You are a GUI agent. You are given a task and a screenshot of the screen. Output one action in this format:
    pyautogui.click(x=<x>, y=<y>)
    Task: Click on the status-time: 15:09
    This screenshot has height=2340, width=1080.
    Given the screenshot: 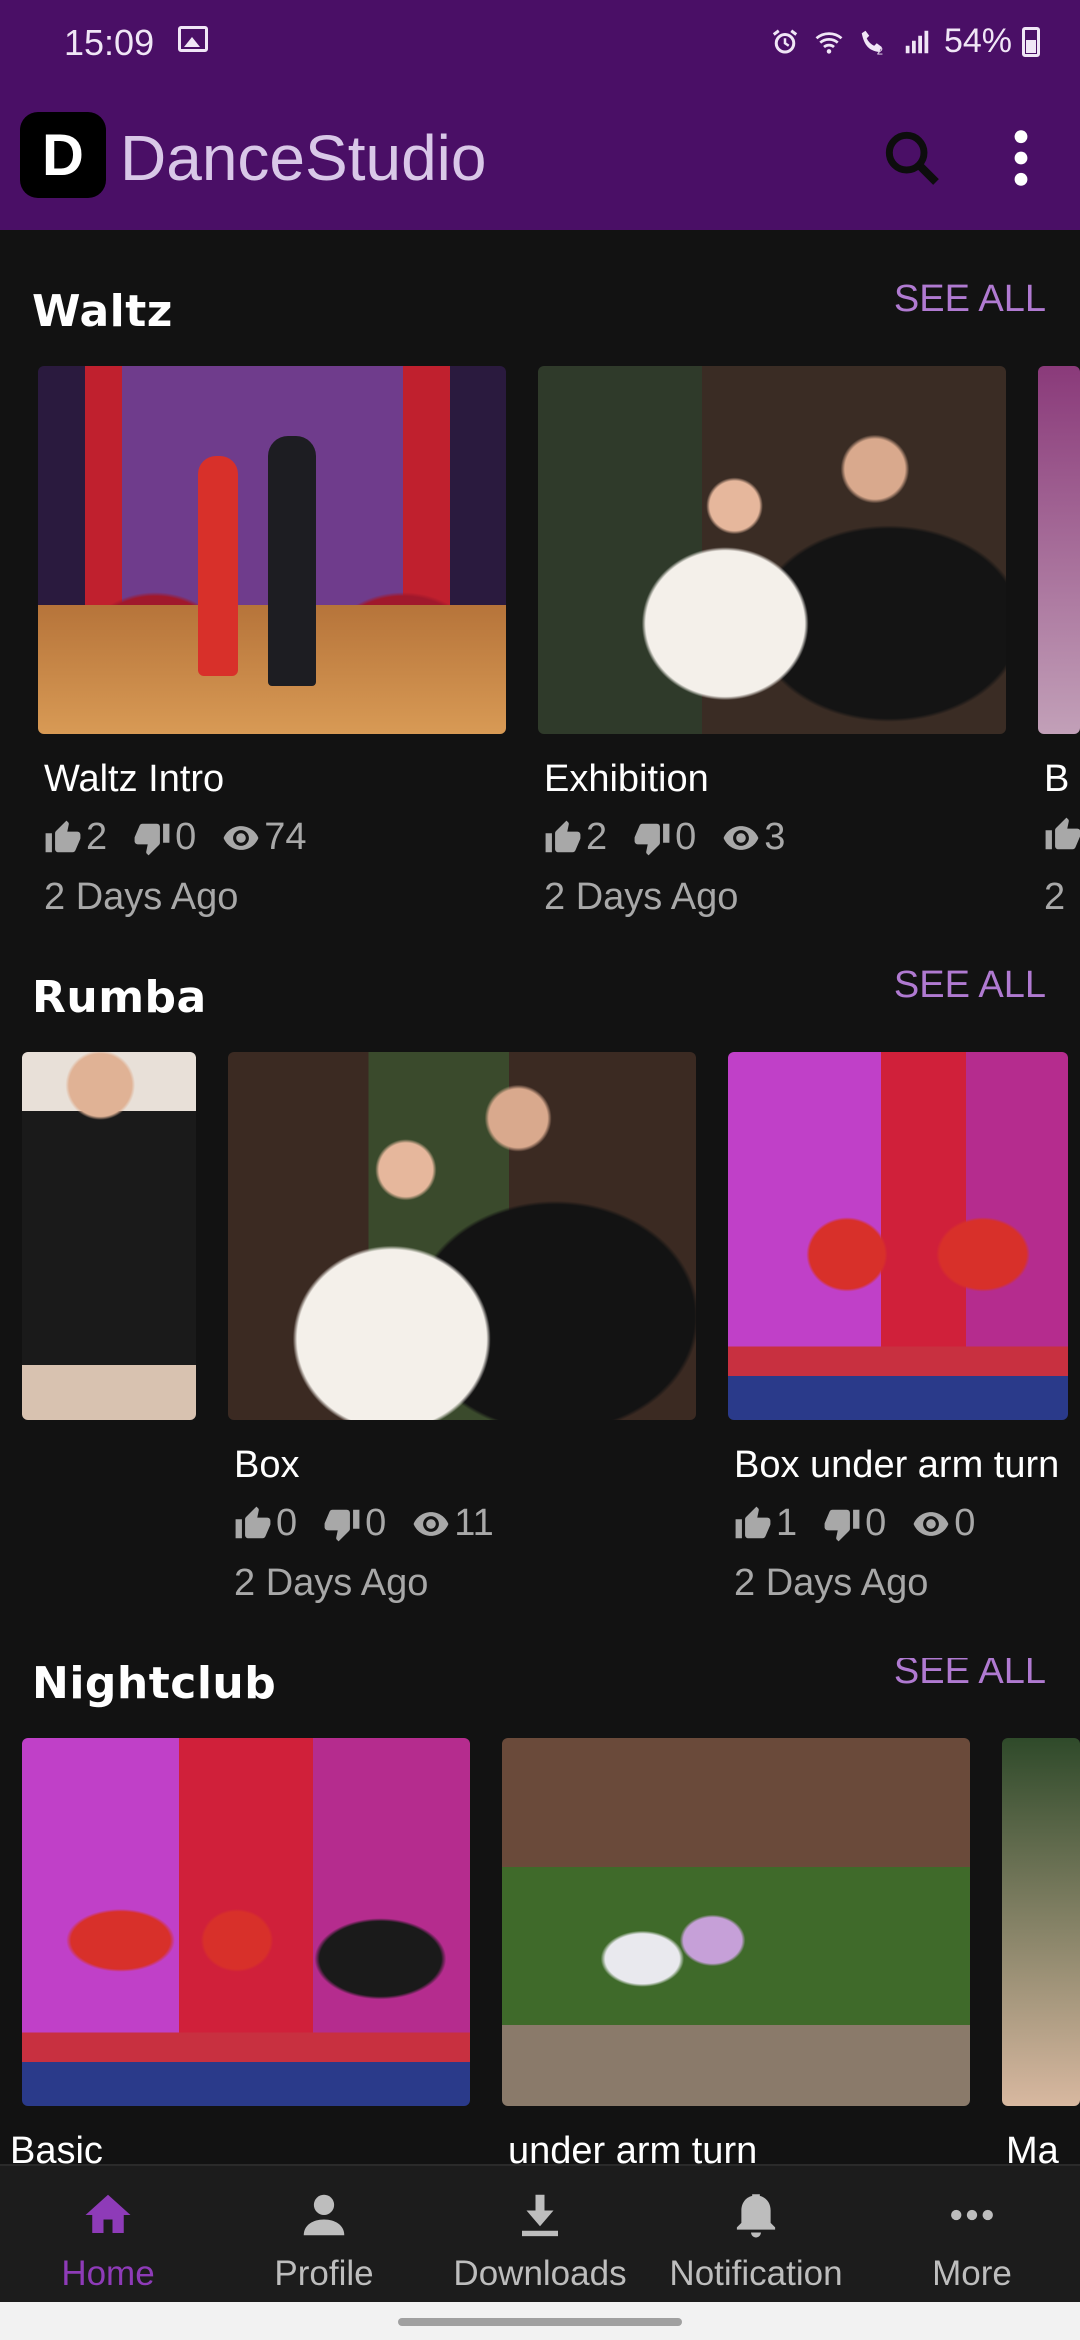 What is the action you would take?
    pyautogui.click(x=109, y=42)
    